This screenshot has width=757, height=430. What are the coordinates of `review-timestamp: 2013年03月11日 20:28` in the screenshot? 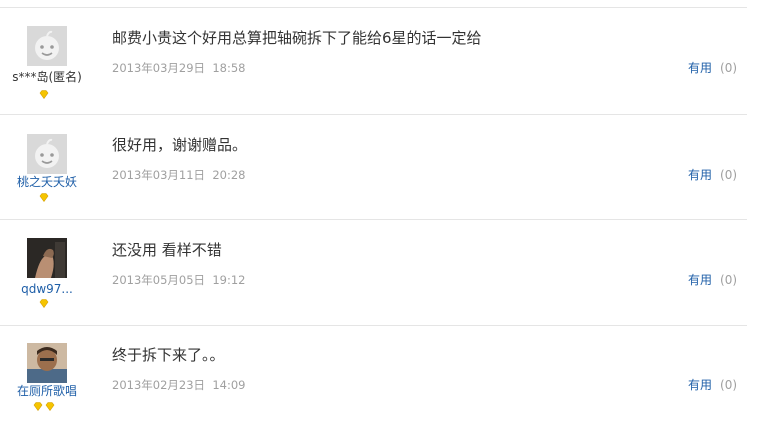 It's located at (179, 175).